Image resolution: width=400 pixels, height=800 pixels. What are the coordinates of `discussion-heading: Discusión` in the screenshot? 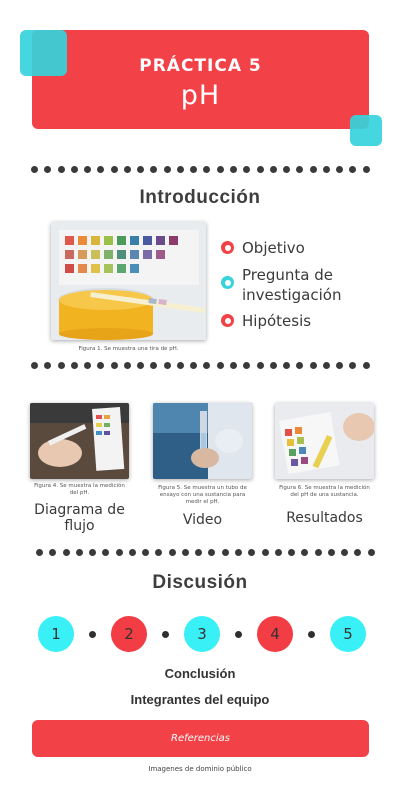 It's located at (200, 582).